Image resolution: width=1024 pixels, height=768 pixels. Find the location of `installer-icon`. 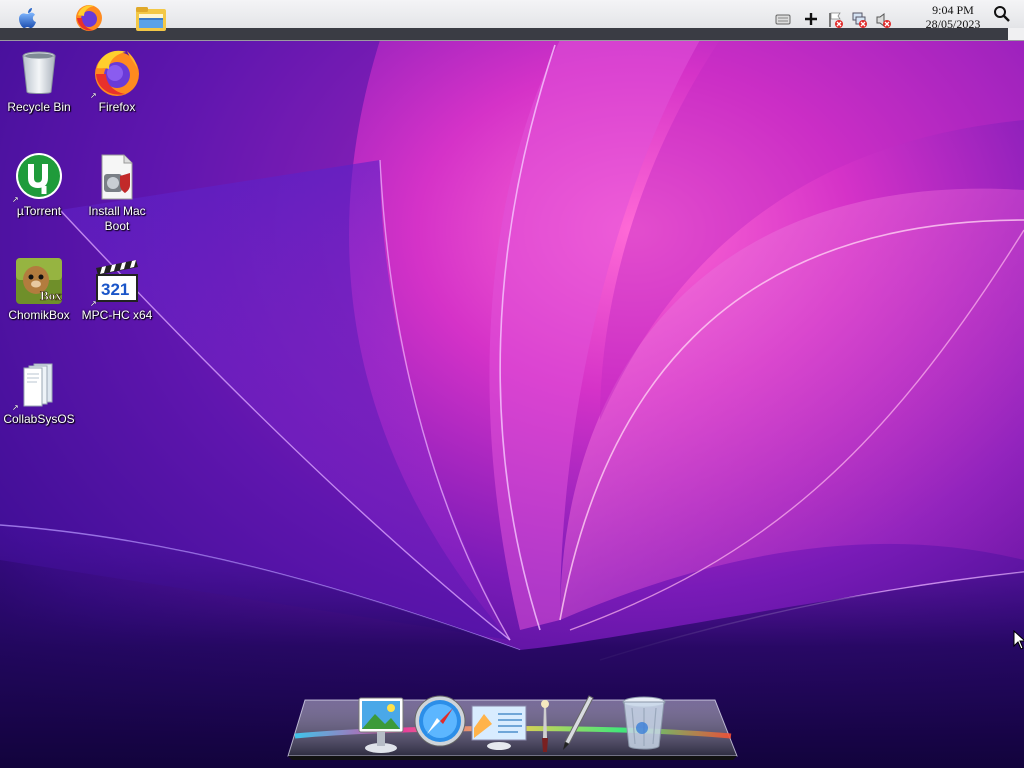

installer-icon is located at coordinates (117, 177).